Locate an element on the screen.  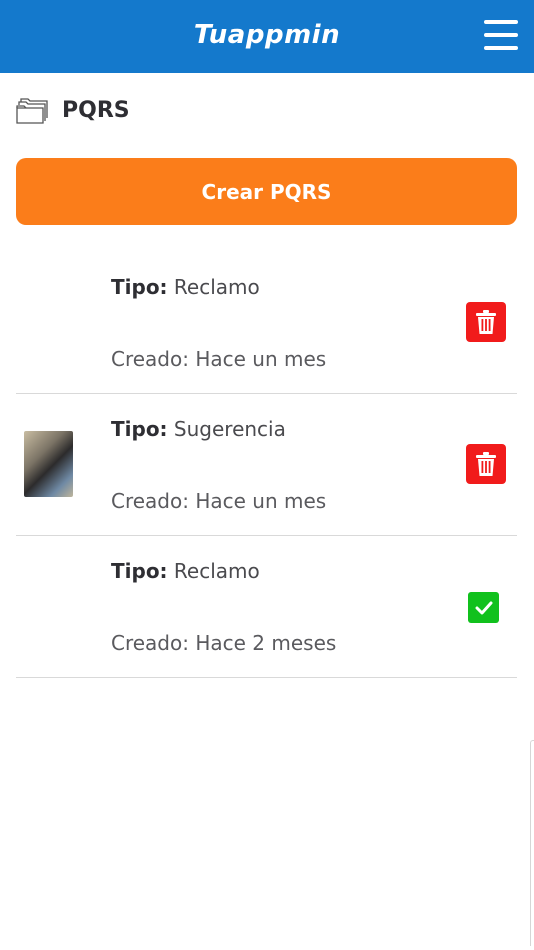
checkmark-icon is located at coordinates (483, 607).